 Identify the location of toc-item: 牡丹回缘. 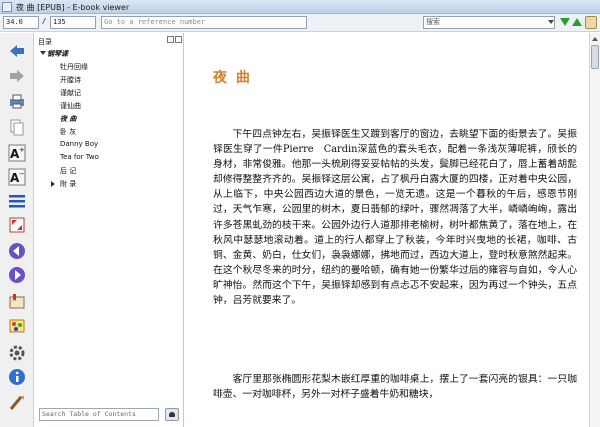
(74, 67).